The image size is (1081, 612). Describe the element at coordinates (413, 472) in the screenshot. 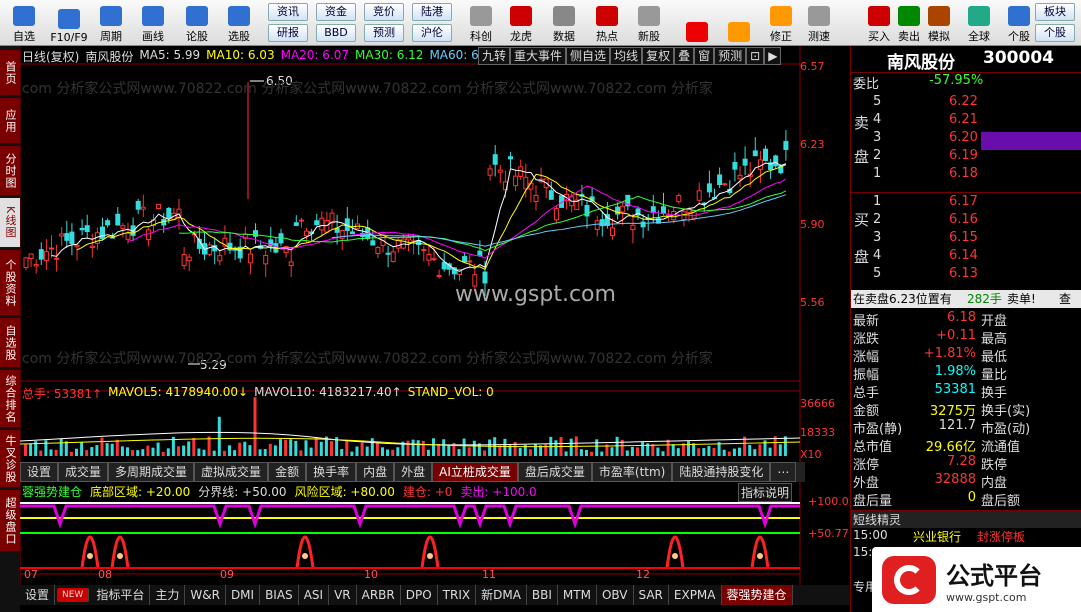

I see `volume-tab: 外盘` at that location.